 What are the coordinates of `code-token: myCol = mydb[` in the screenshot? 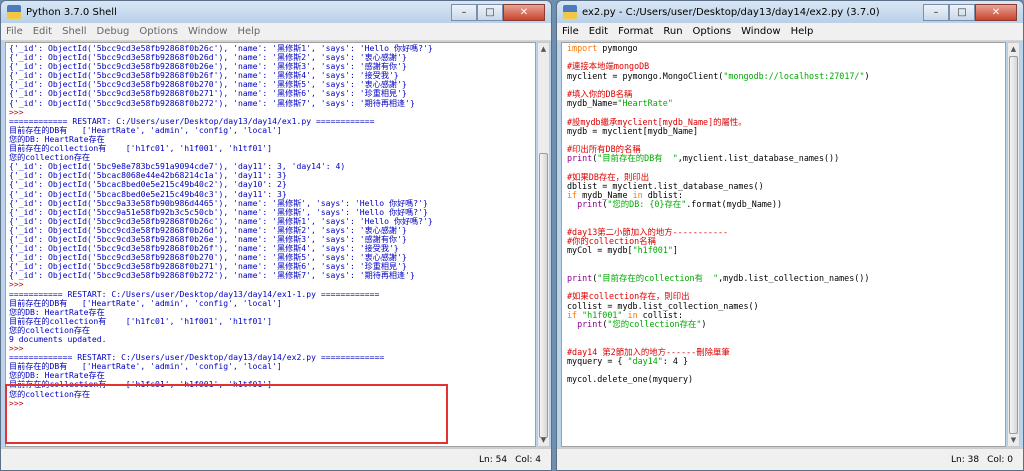 It's located at (600, 250).